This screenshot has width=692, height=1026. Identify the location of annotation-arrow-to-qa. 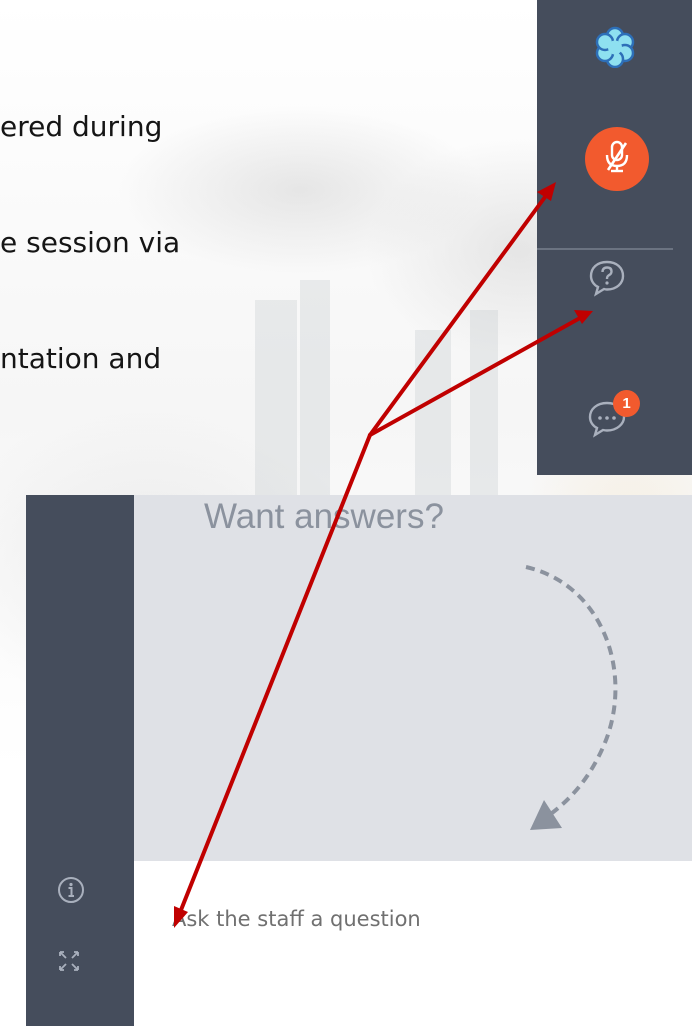
(475, 376).